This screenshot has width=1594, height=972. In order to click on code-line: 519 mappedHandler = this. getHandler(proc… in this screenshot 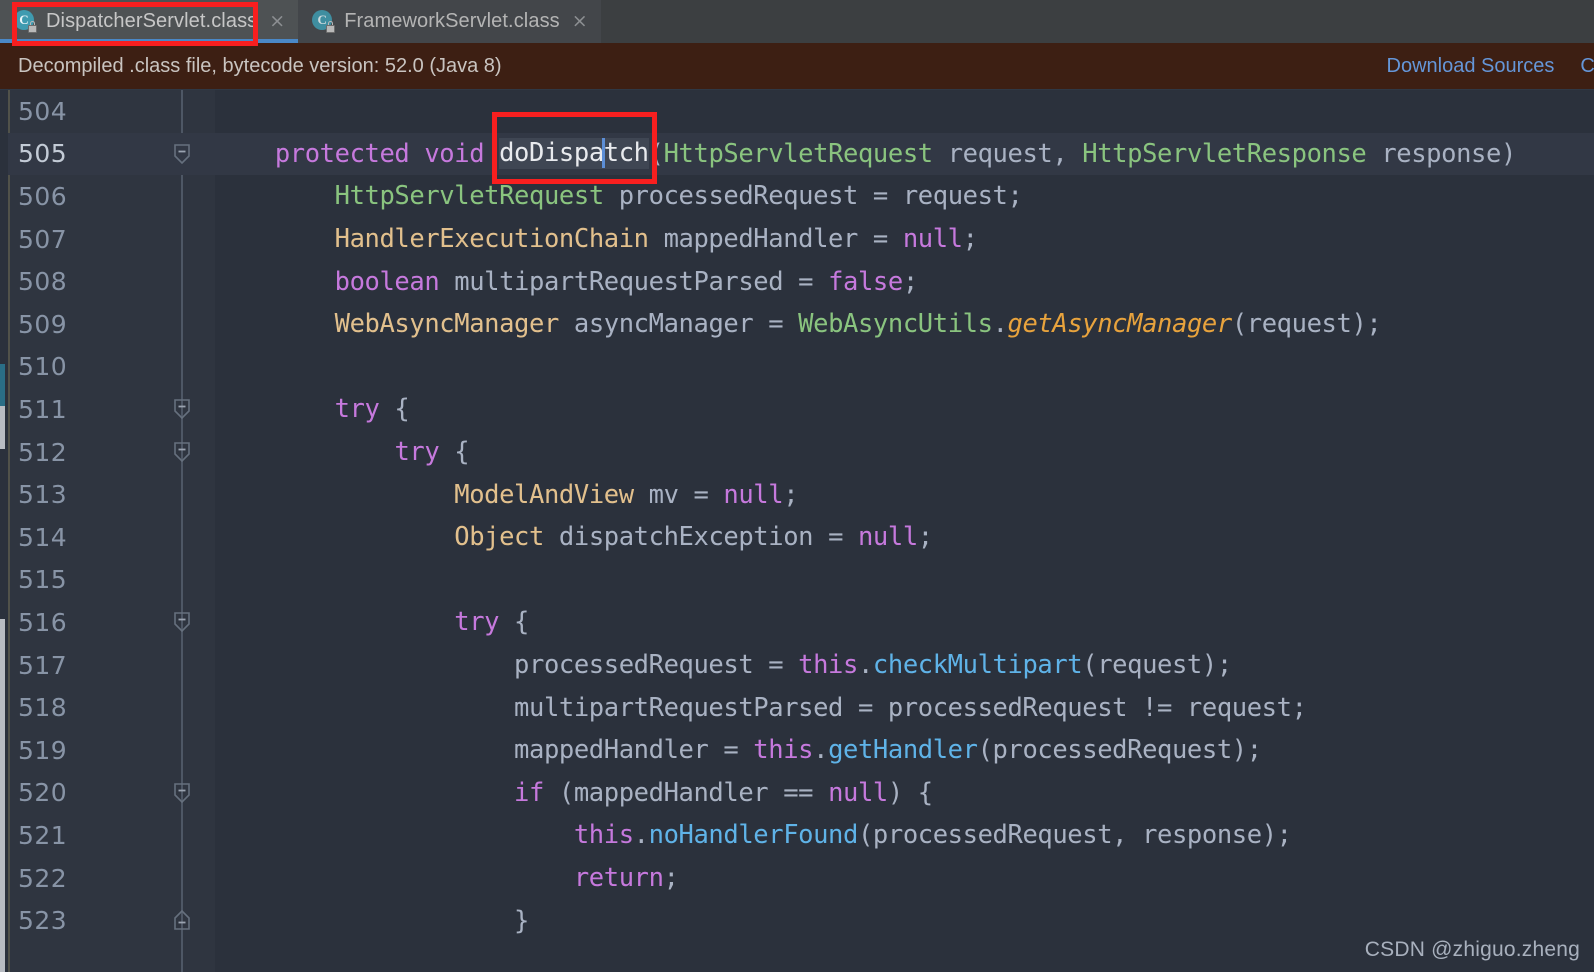, I will do `click(797, 750)`.